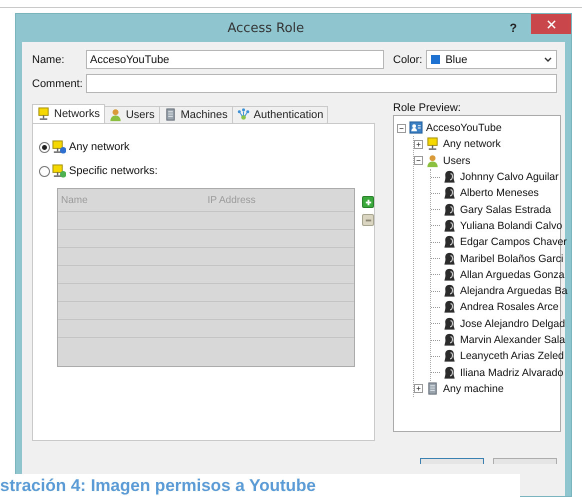 This screenshot has width=582, height=497. Describe the element at coordinates (491, 59) in the screenshot. I see `color-dropdown: Blue` at that location.